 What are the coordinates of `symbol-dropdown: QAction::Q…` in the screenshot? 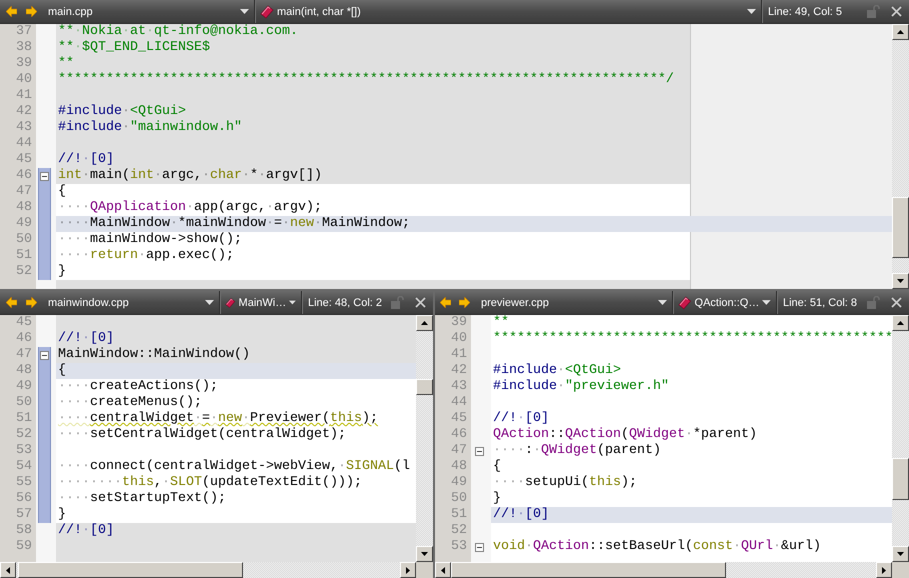 It's located at (725, 302).